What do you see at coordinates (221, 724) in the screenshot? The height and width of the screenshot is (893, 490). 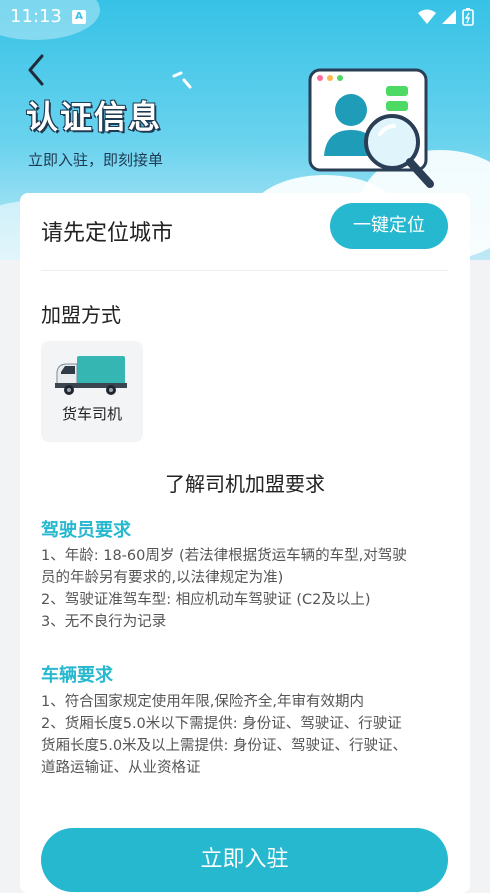 I see `requirement-line: 2、货厢长度5.0米以下需提供: 身份证、驾驶证、行驶证` at bounding box center [221, 724].